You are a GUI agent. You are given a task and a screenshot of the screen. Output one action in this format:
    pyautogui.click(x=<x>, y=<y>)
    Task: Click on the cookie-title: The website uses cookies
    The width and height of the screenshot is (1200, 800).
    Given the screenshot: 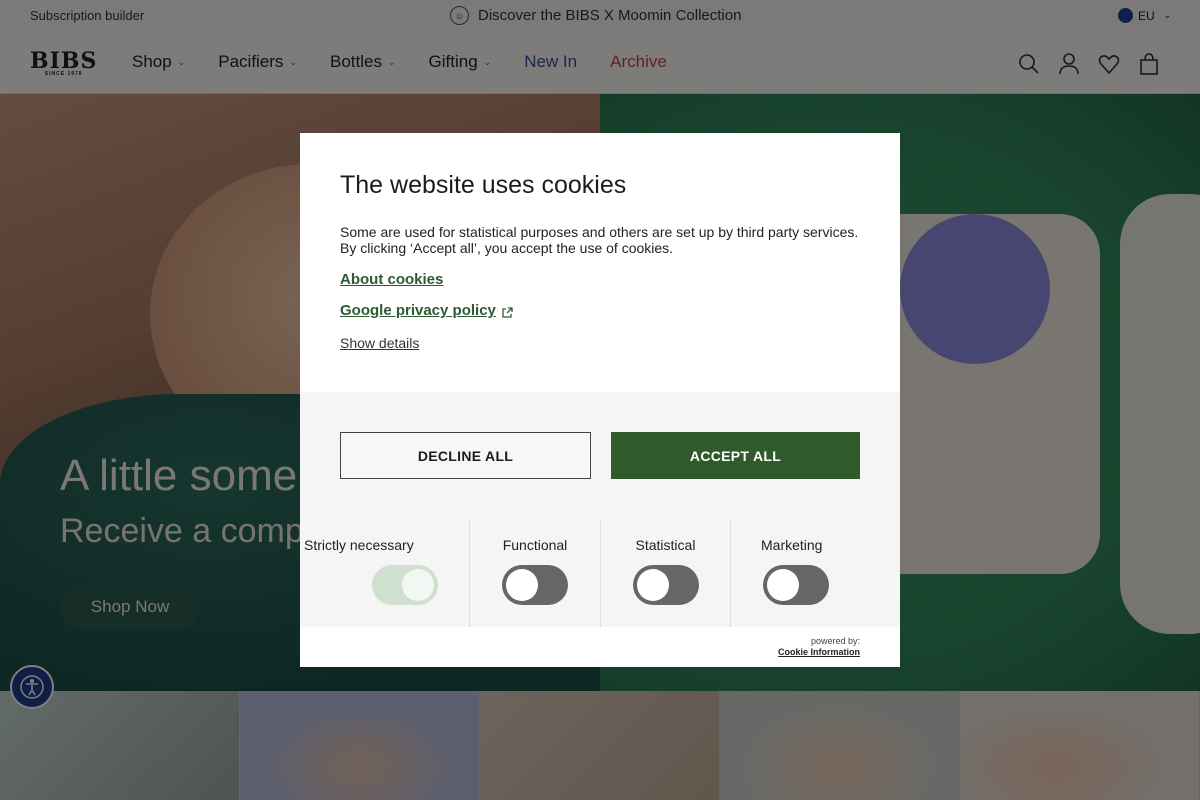 What is the action you would take?
    pyautogui.click(x=483, y=185)
    